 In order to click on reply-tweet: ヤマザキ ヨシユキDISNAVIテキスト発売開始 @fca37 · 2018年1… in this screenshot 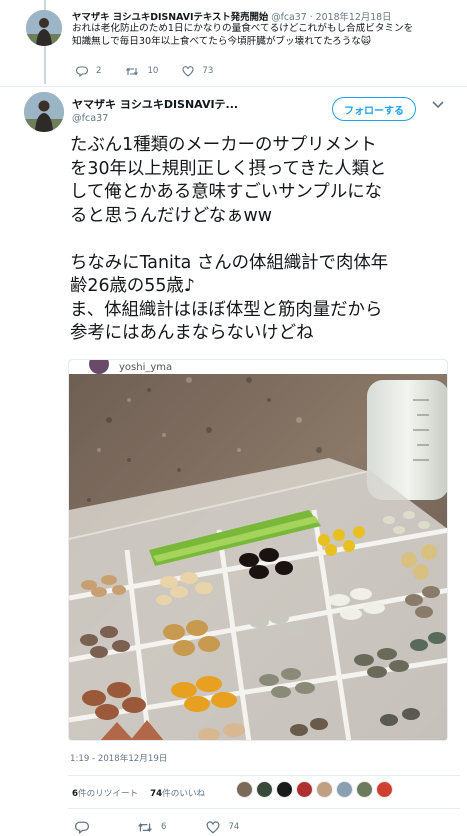, I will do `click(233, 43)`.